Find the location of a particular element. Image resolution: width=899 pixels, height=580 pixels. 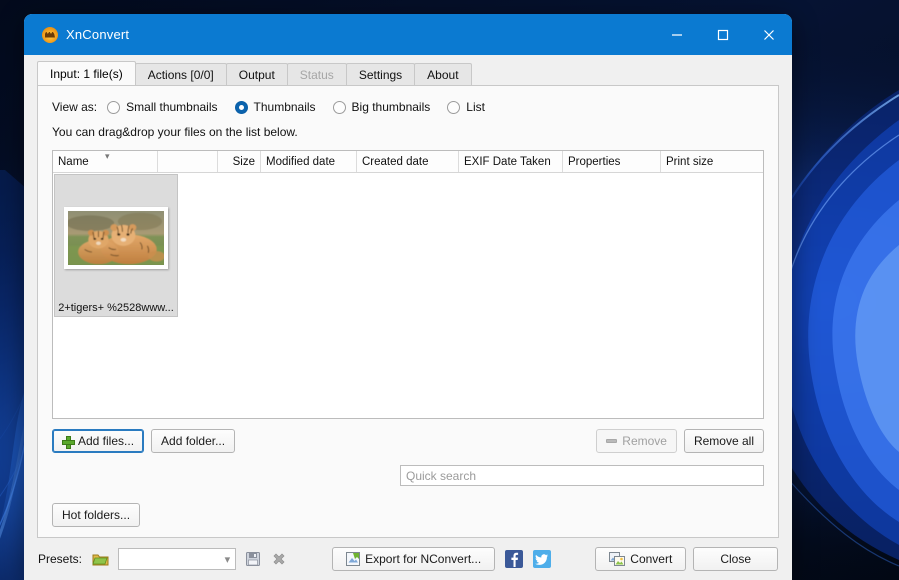

column-header-created-date: Created date is located at coordinates (408, 161).